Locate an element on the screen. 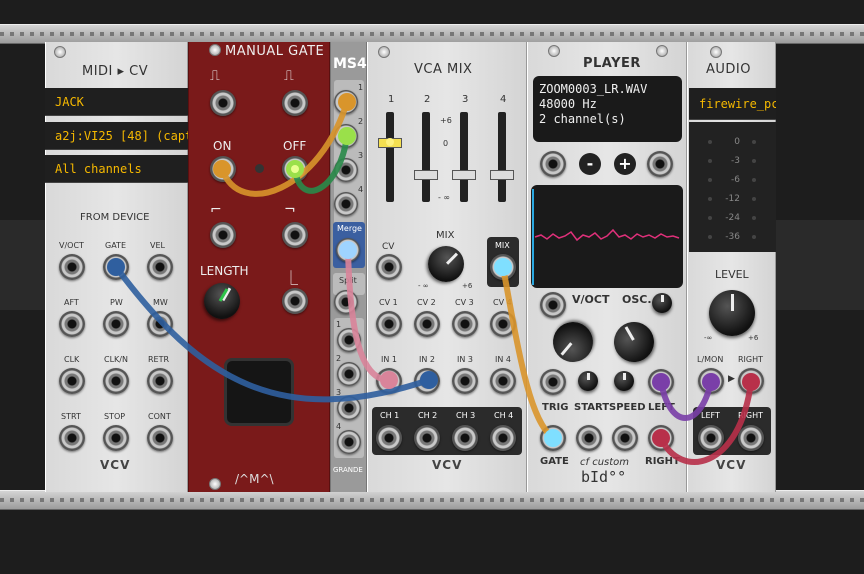 The image size is (864, 574). player-speed-cv-jack is located at coordinates (625, 438).